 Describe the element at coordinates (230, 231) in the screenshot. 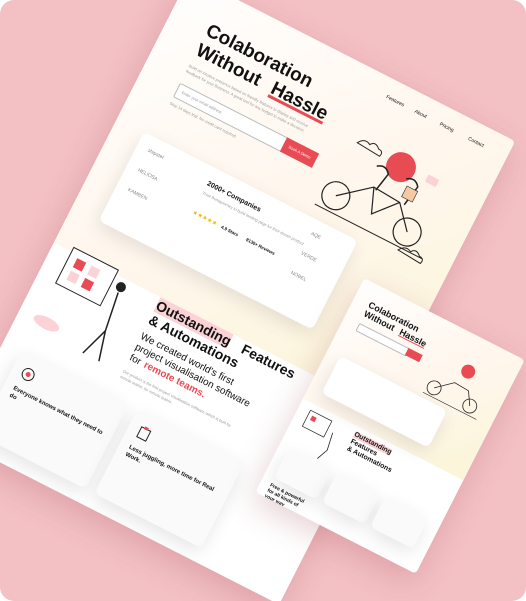

I see `rating-value: 4.9 Stars` at that location.